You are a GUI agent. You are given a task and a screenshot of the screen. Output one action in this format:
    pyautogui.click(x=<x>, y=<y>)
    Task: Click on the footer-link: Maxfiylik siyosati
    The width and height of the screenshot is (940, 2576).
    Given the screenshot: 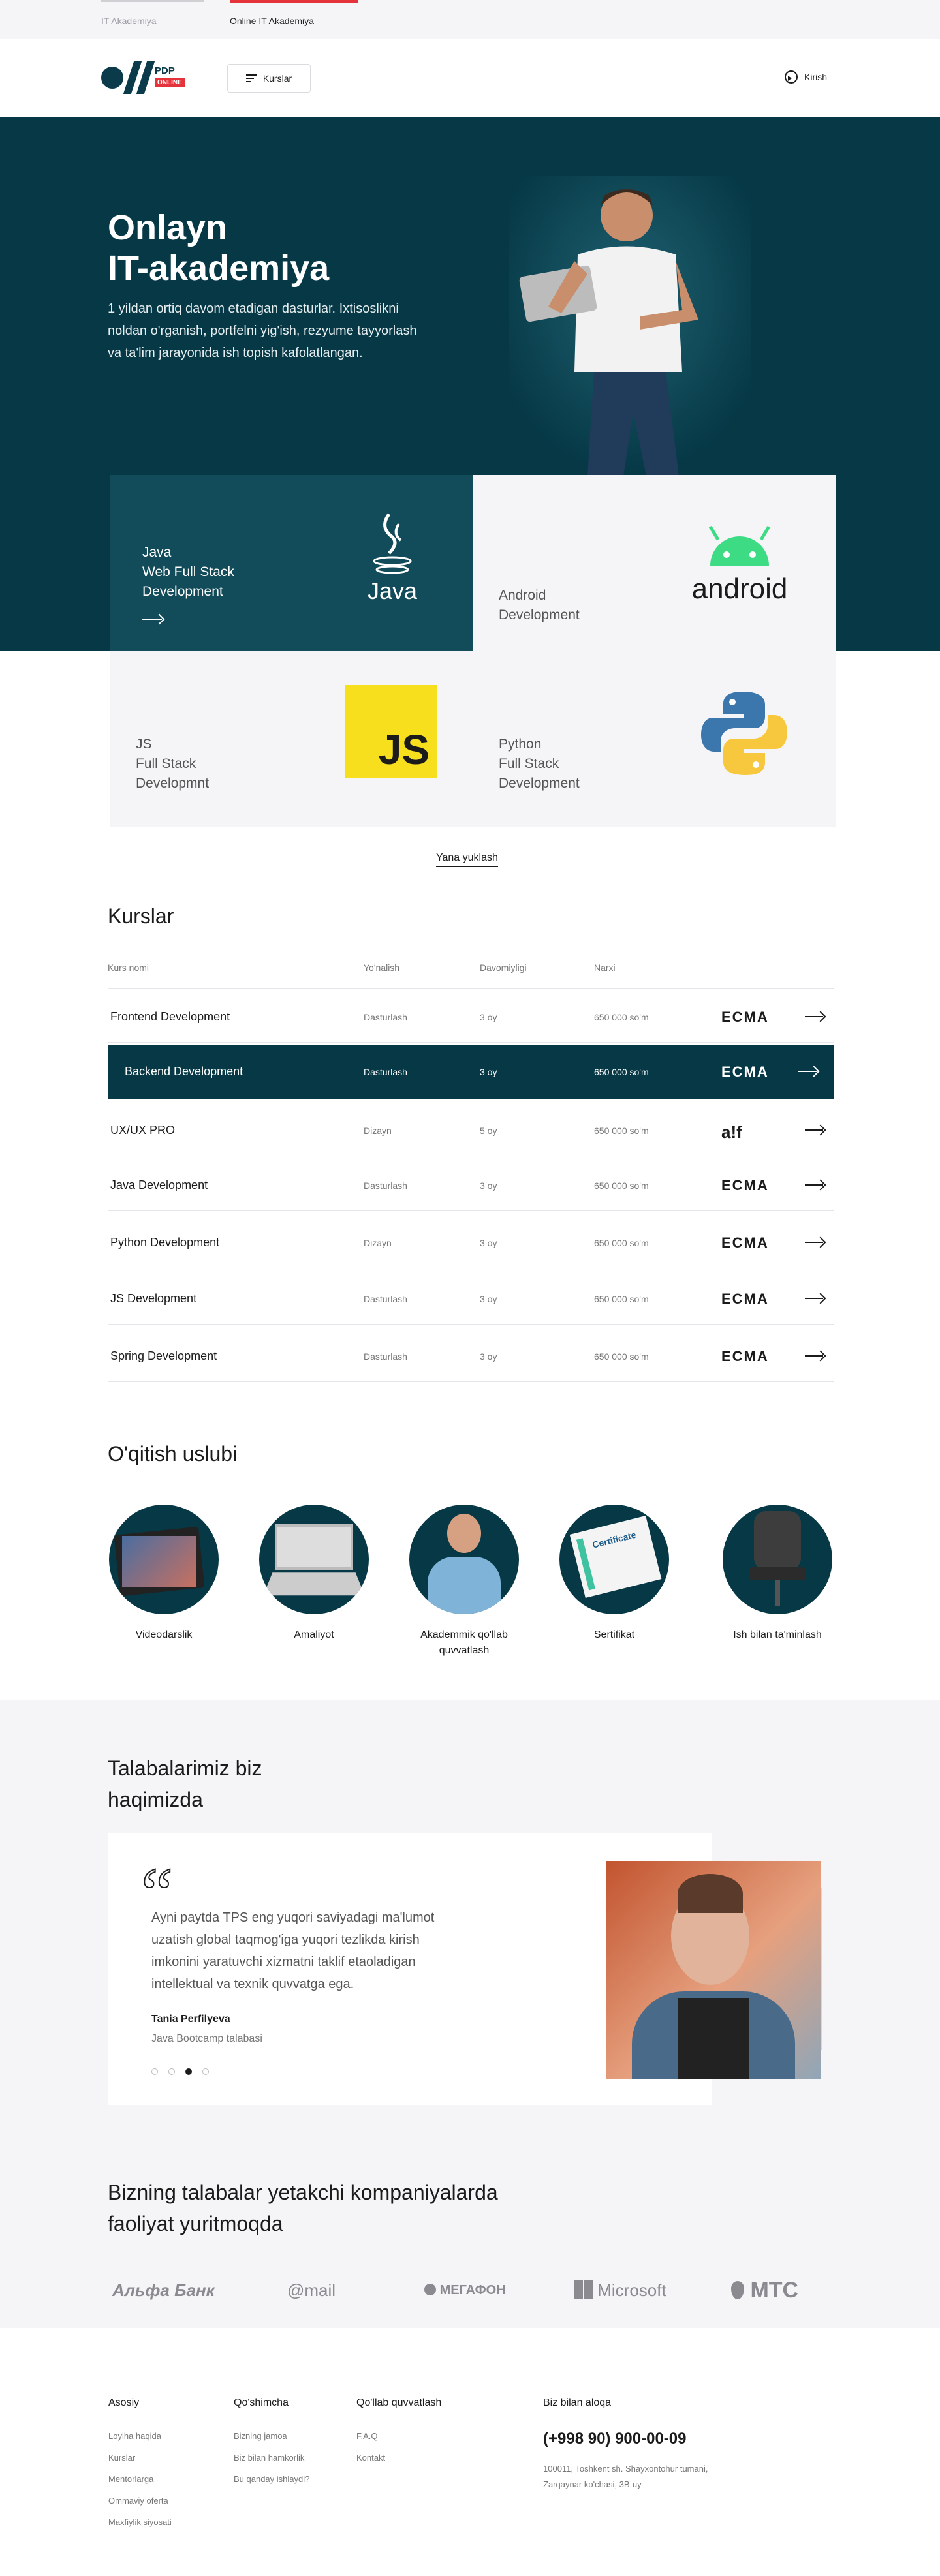 What is the action you would take?
    pyautogui.click(x=140, y=2522)
    